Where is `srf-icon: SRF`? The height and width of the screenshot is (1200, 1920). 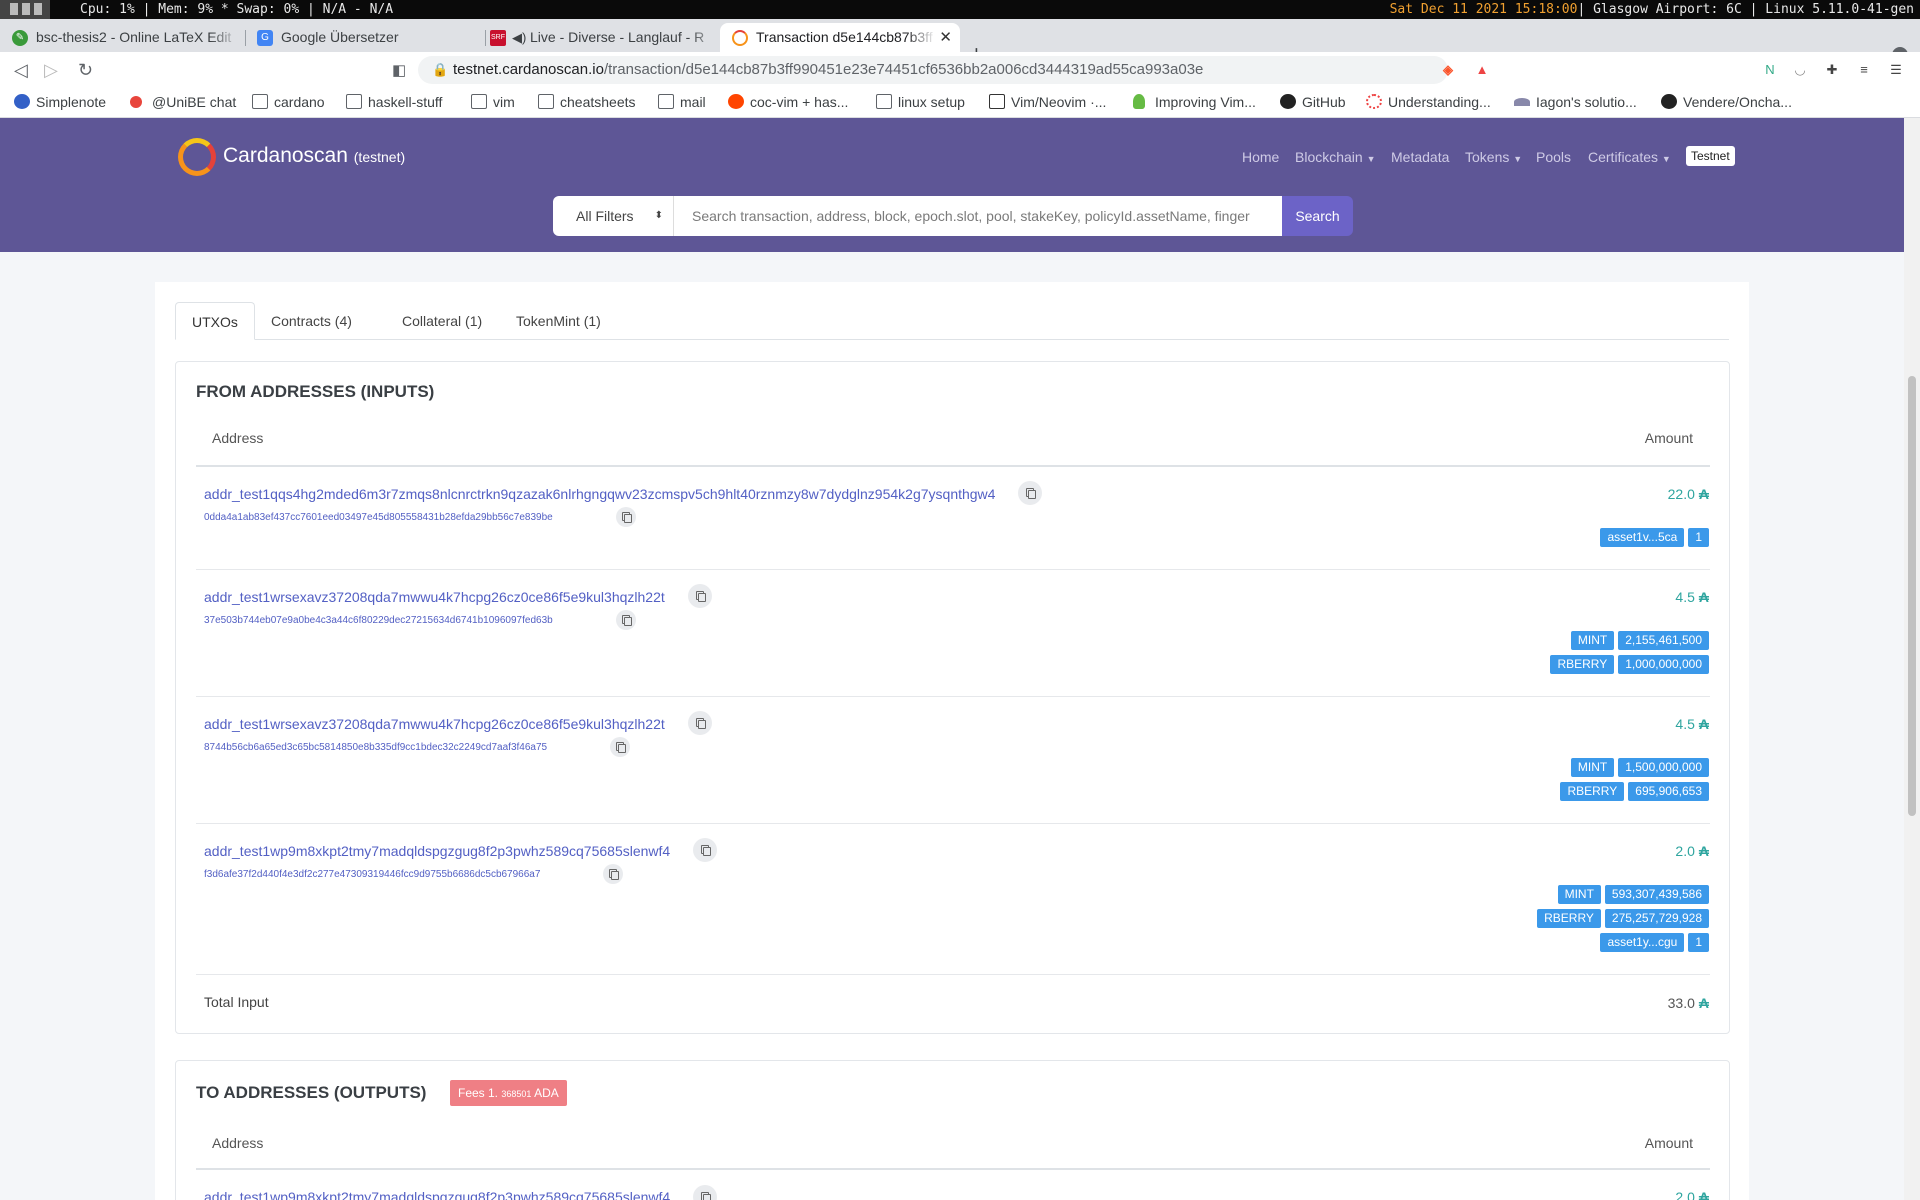 srf-icon: SRF is located at coordinates (498, 38).